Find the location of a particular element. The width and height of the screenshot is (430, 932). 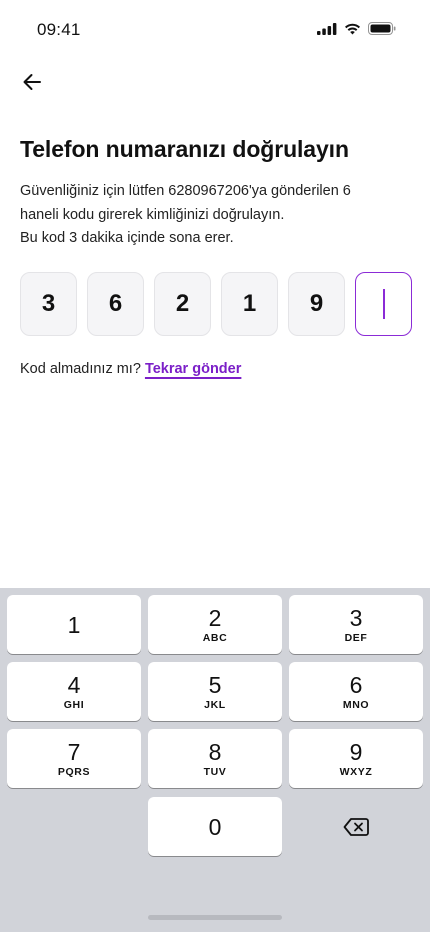

status-time: 09:41 is located at coordinates (59, 29).